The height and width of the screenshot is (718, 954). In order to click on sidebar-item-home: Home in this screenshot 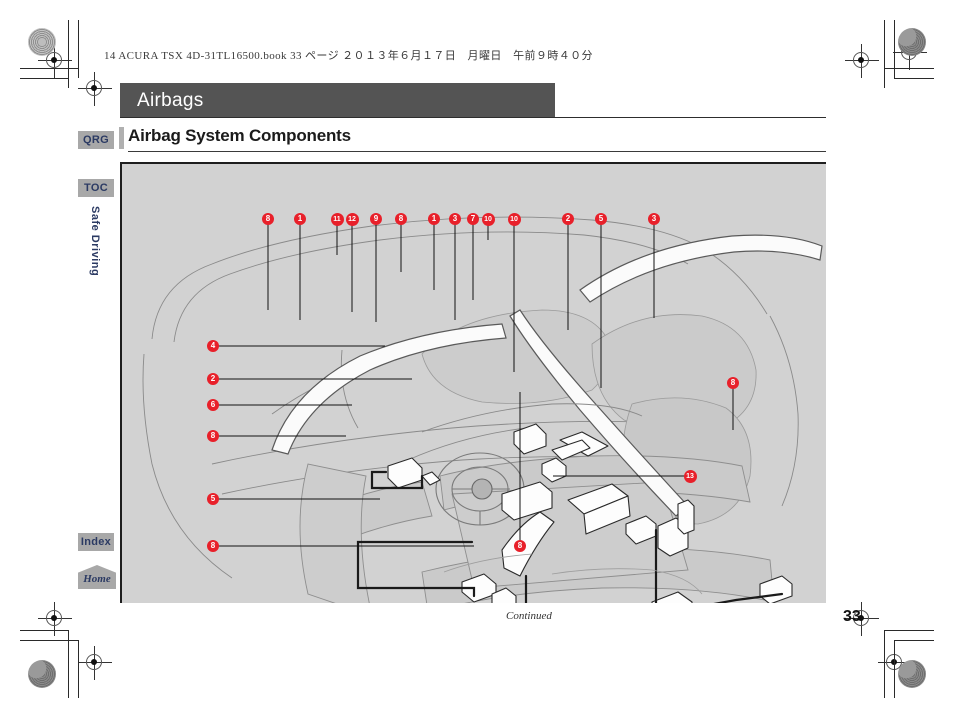, I will do `click(97, 577)`.